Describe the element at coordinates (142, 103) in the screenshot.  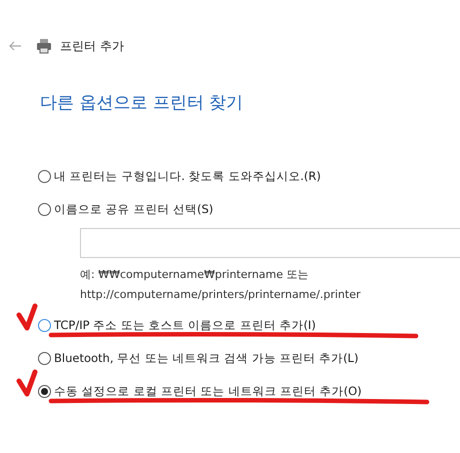
I see `page-heading: 다른 옵션으로 프린터 찾기` at that location.